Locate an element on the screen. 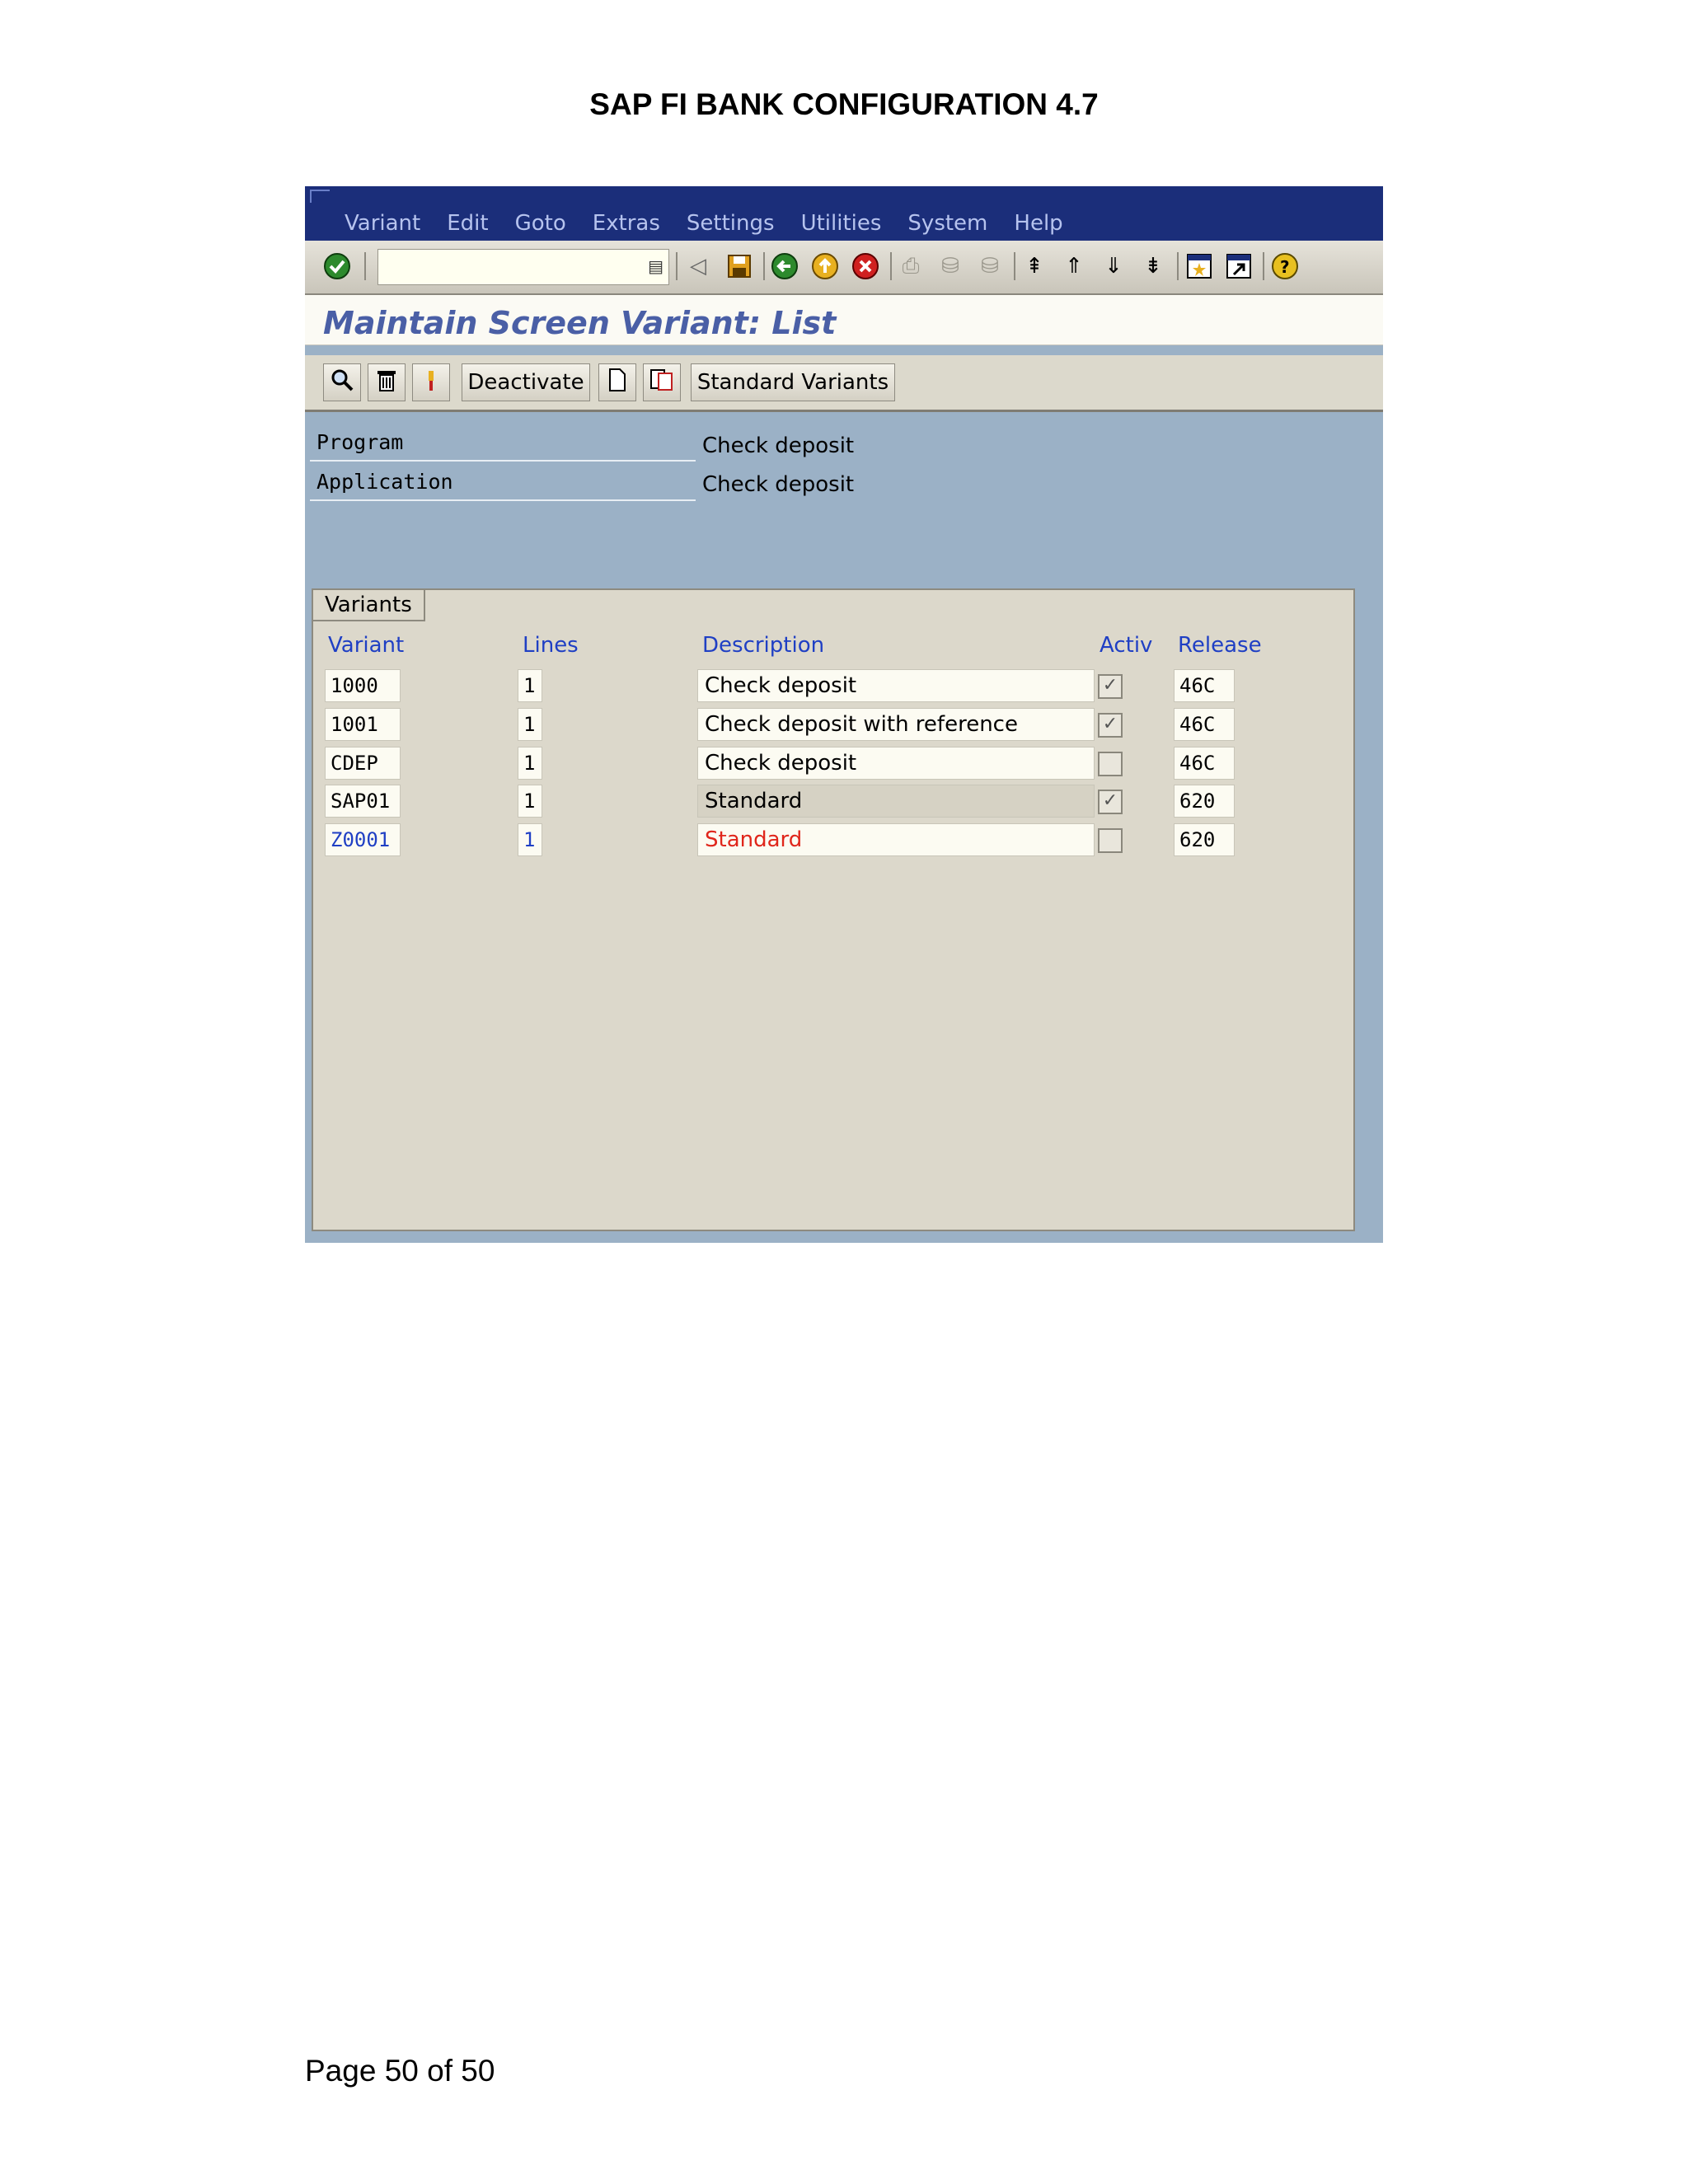 This screenshot has height=2184, width=1688. standard-toolbar: ▤ ◁ ⎙ ⛁ ⛁ ⇞ ⇑ ⇓ ⇟ ? is located at coordinates (844, 268).